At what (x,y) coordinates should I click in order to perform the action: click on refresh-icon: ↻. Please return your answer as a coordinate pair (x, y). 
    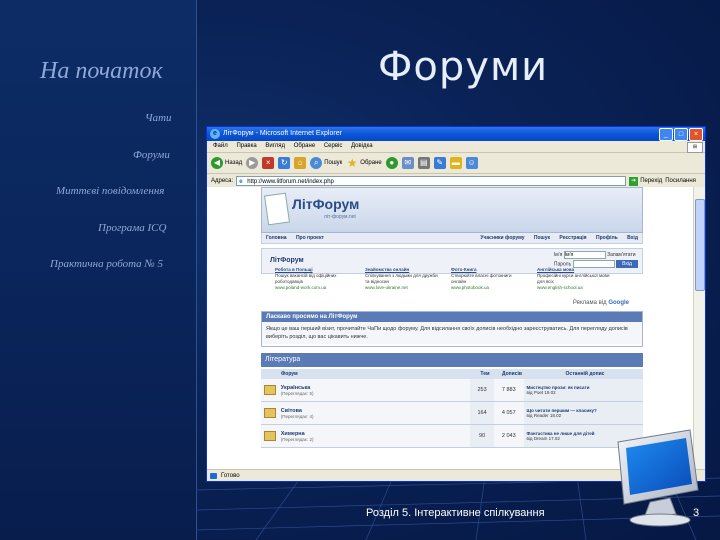
    Looking at the image, I should click on (284, 163).